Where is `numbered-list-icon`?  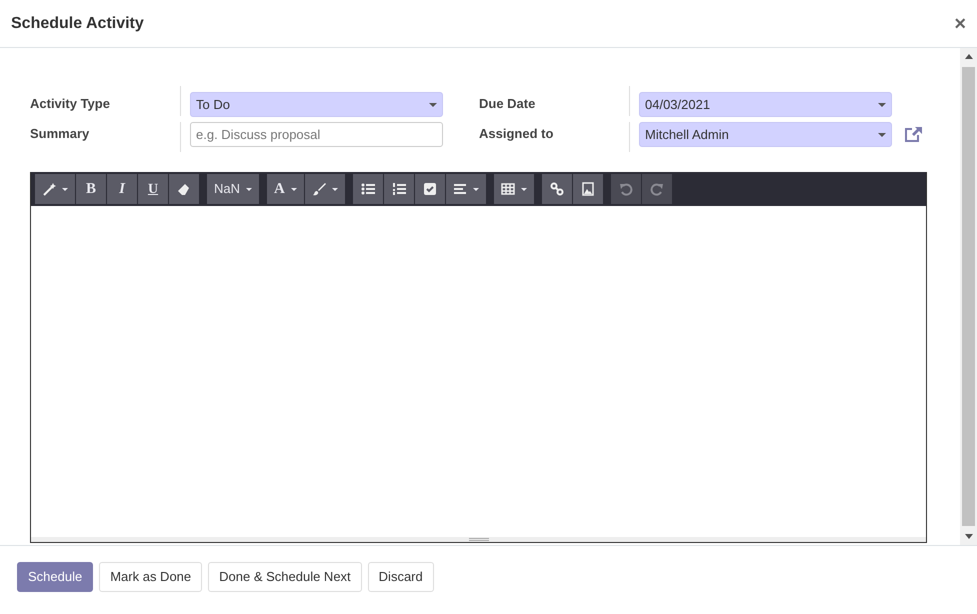
numbered-list-icon is located at coordinates (399, 189).